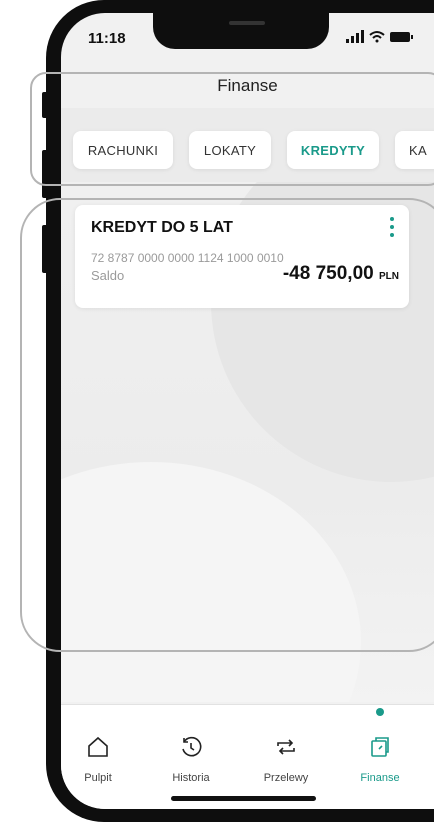 This screenshot has height=822, width=434. I want to click on home-indicator, so click(243, 798).